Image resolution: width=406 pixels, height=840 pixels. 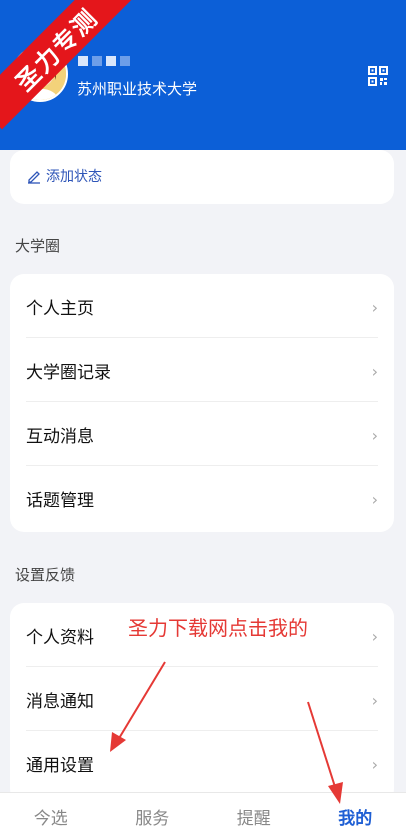 What do you see at coordinates (202, 498) in the screenshot?
I see `menu-item-topic-management: 话题管理 ›` at bounding box center [202, 498].